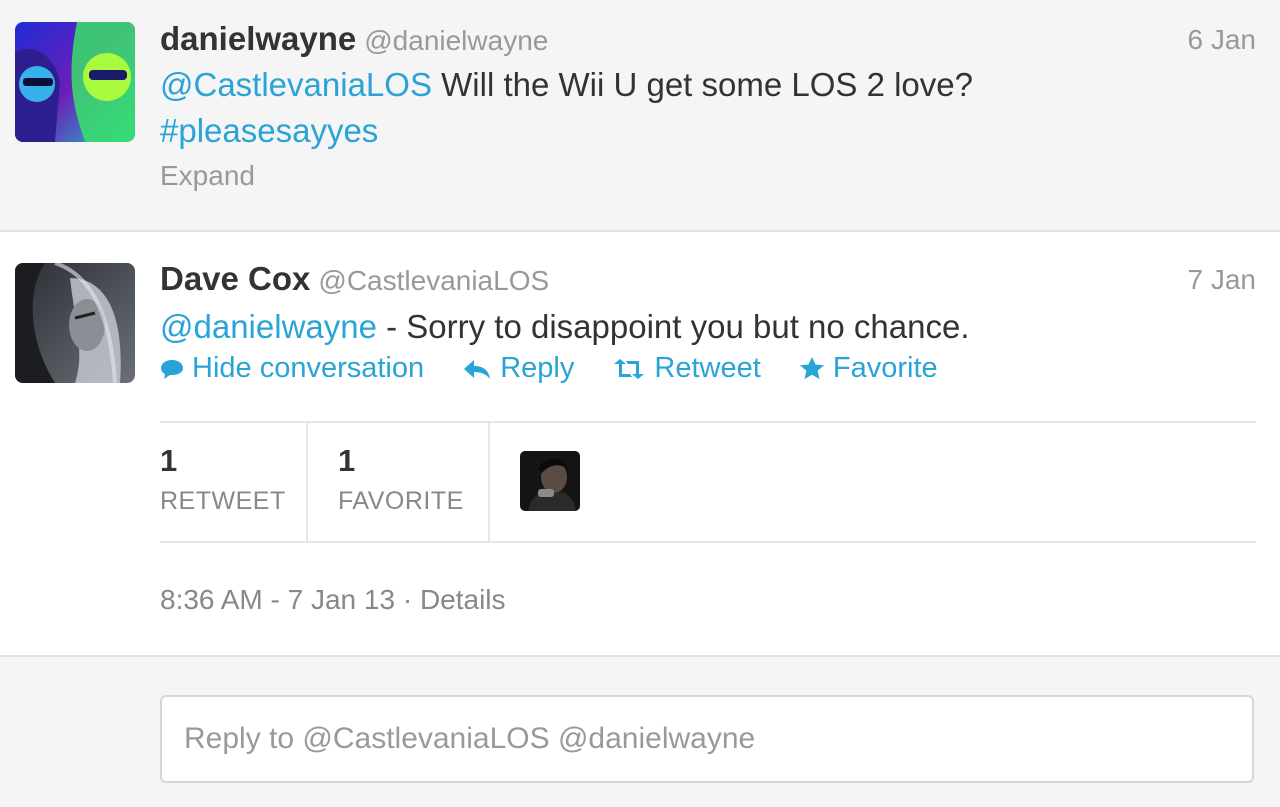 This screenshot has width=1280, height=807. I want to click on favorite-count: 1, so click(347, 460).